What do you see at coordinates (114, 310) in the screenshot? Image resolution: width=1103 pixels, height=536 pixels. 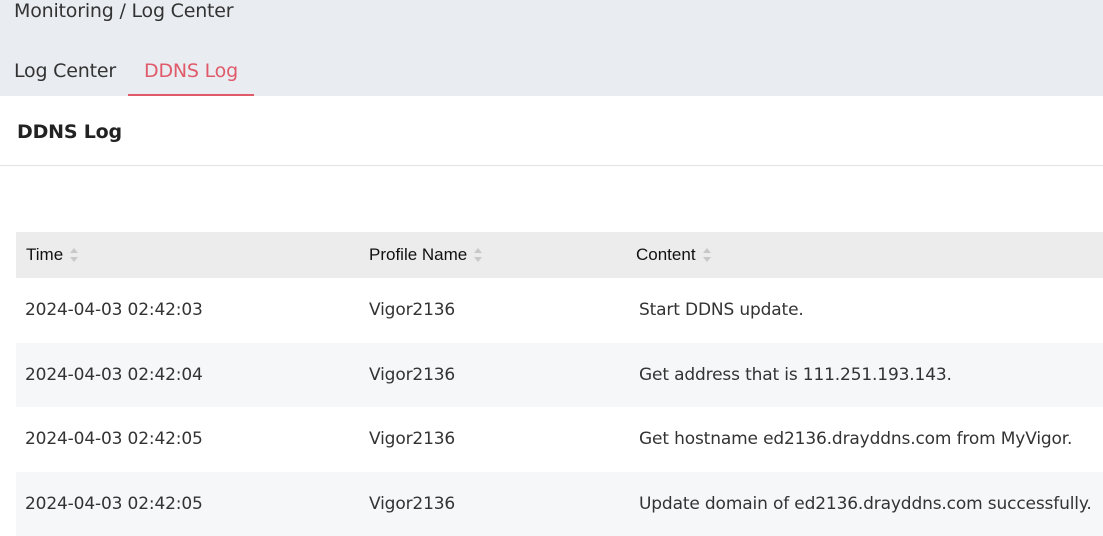 I see `cell-time: 2024-04-03 02:42:03` at bounding box center [114, 310].